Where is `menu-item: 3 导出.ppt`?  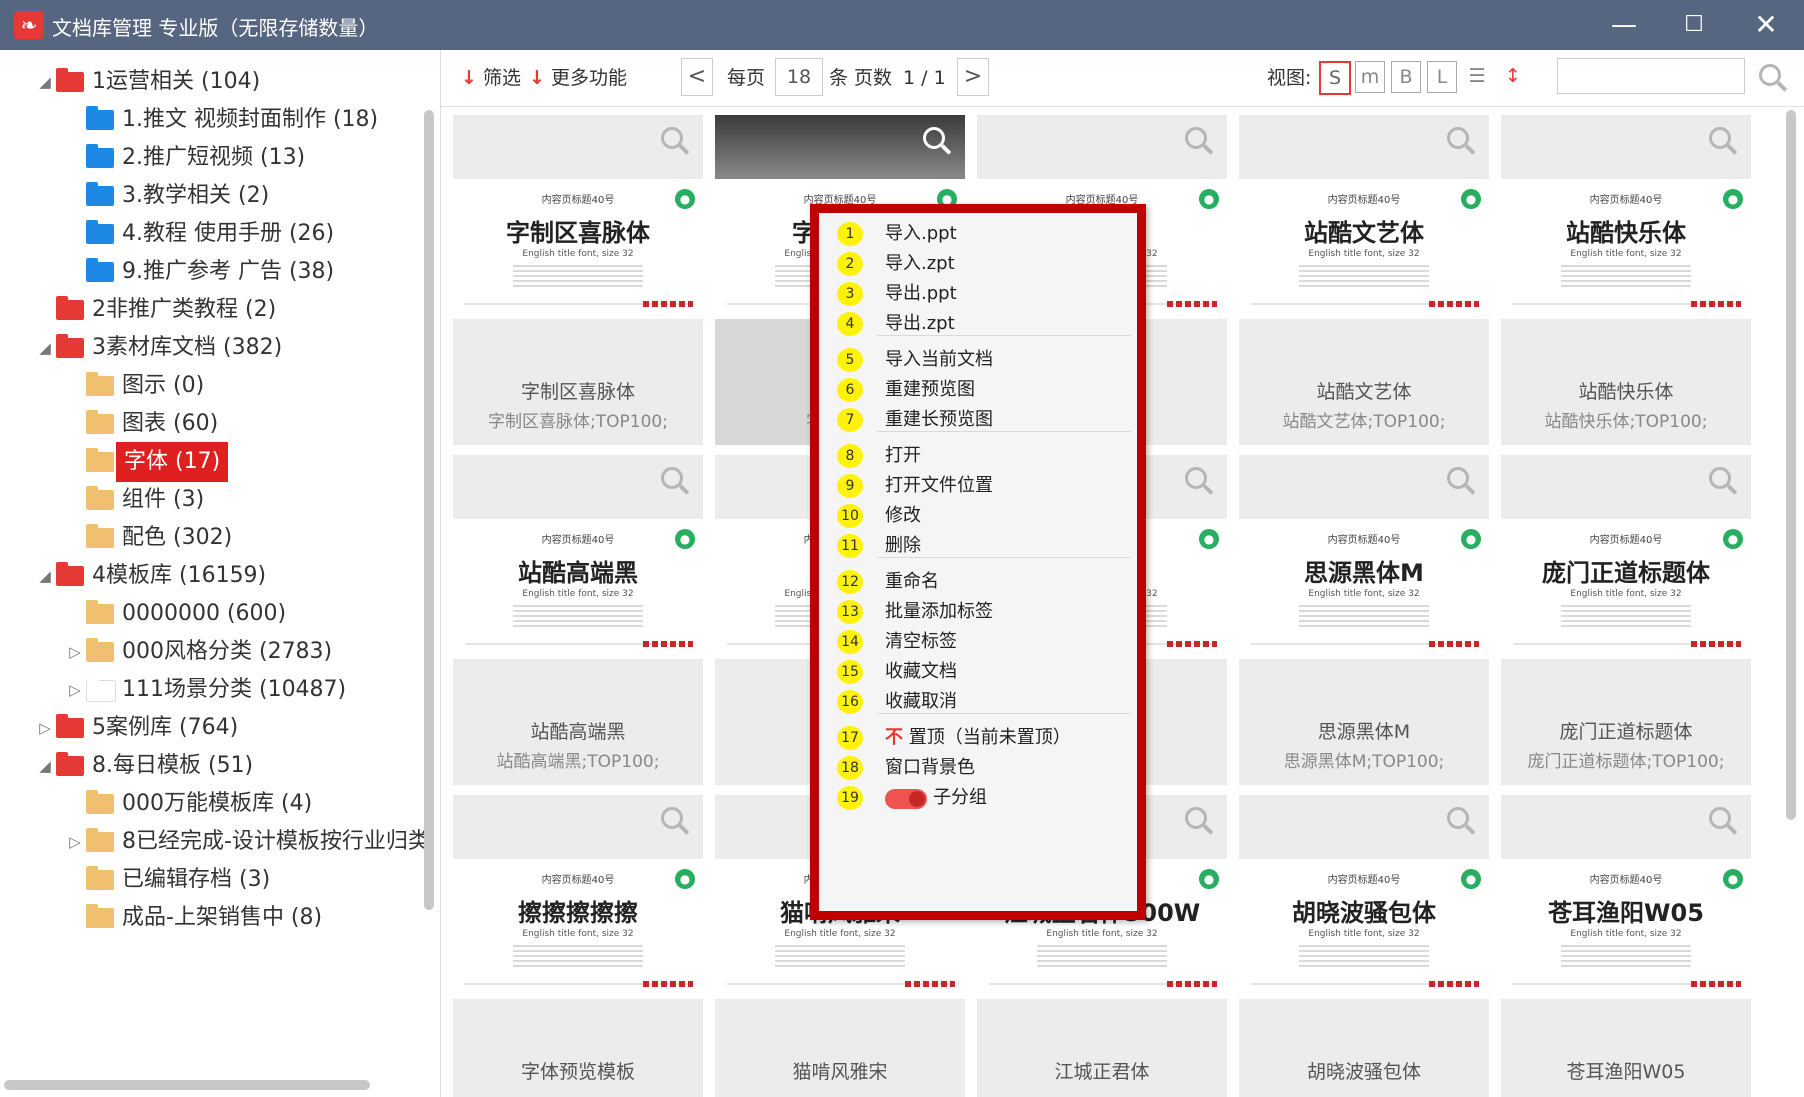
menu-item: 3 导出.ppt is located at coordinates (978, 294).